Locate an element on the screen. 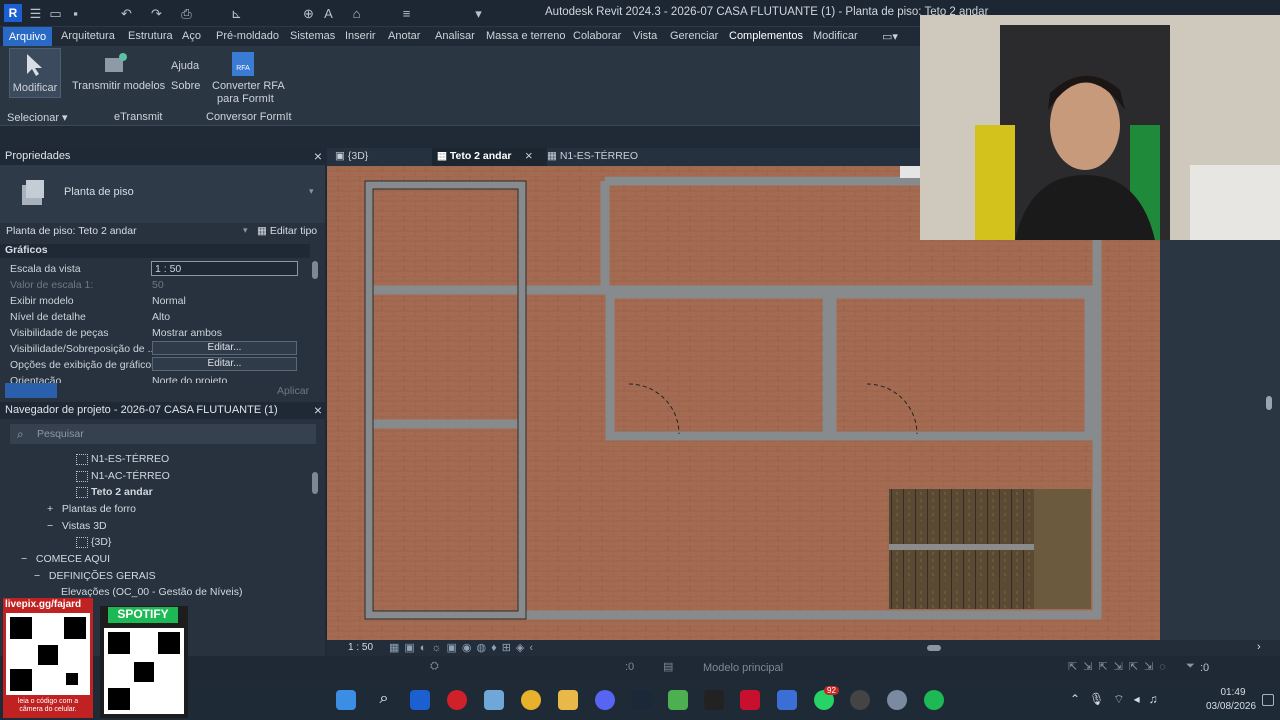 The image size is (1280, 720). tab-inserir: Inserir is located at coordinates (360, 36).